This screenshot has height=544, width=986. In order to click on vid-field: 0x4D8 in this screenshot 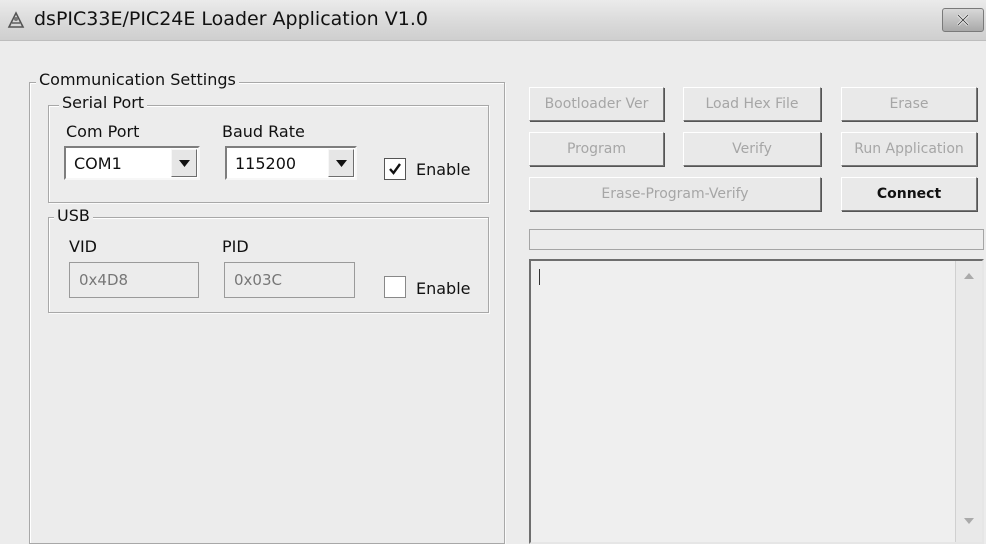, I will do `click(134, 280)`.